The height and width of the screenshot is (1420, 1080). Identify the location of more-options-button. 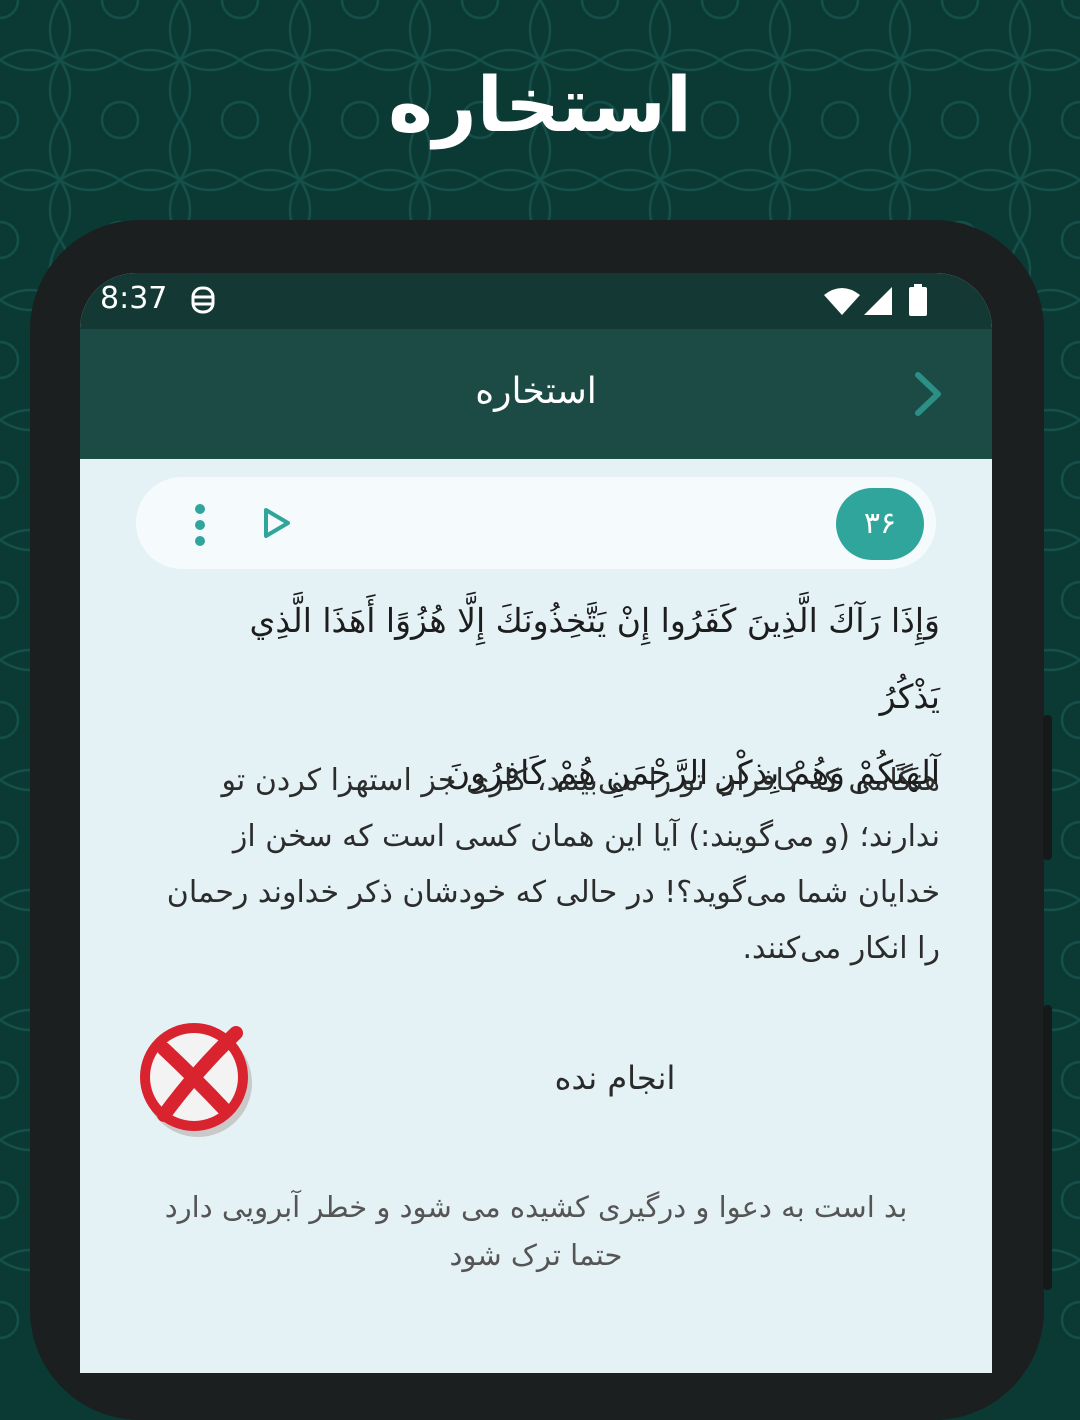
(200, 525).